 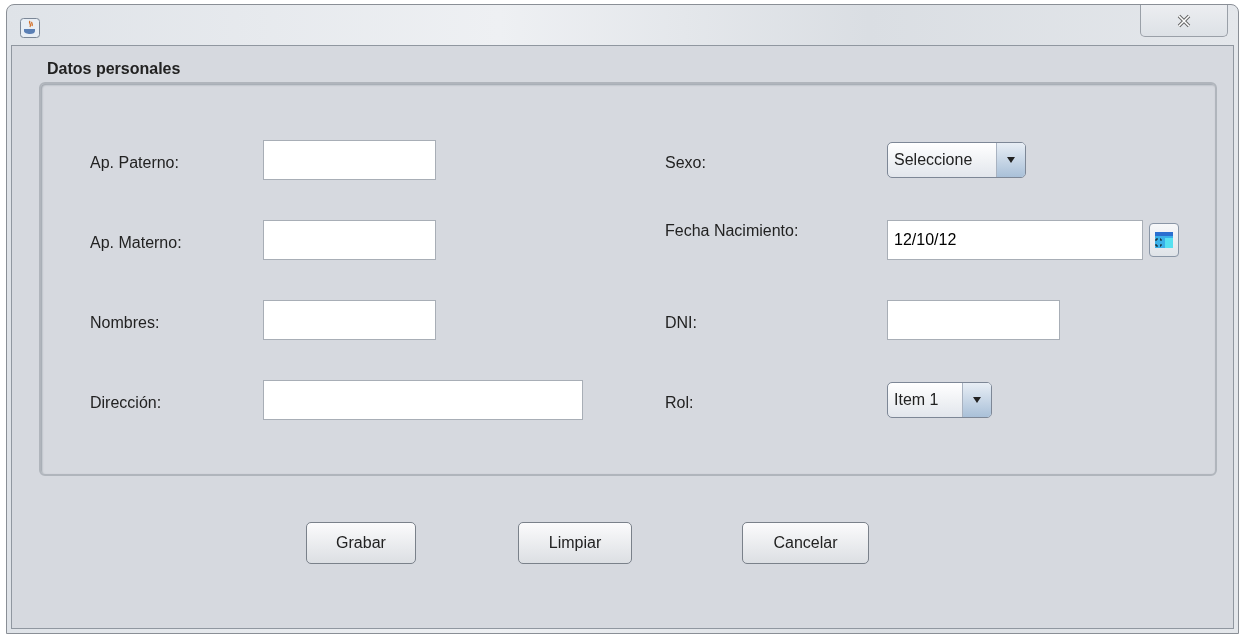 I want to click on field-label: Rol:, so click(x=680, y=402).